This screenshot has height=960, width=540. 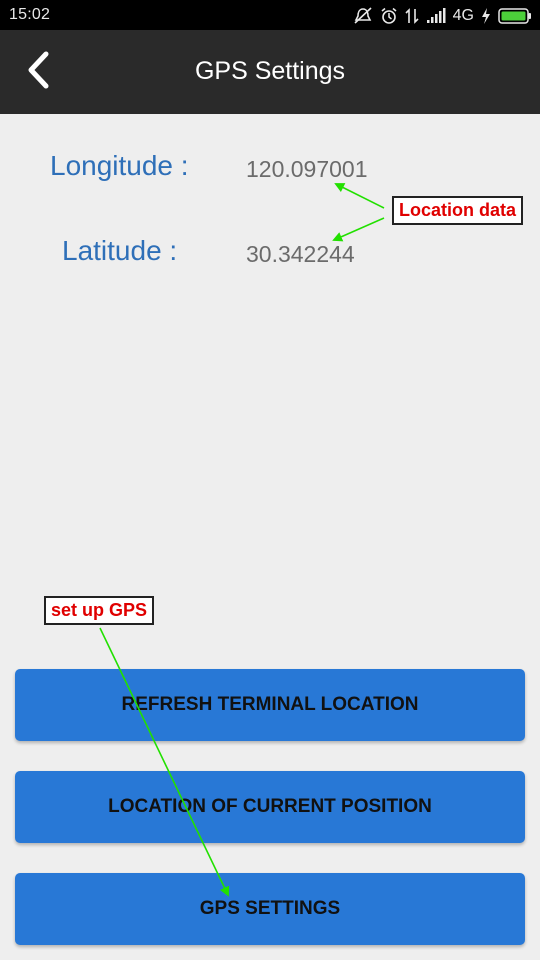 I want to click on refresh-terminal-location-label: REFRESH TERMINAL LOCATION, so click(x=270, y=704).